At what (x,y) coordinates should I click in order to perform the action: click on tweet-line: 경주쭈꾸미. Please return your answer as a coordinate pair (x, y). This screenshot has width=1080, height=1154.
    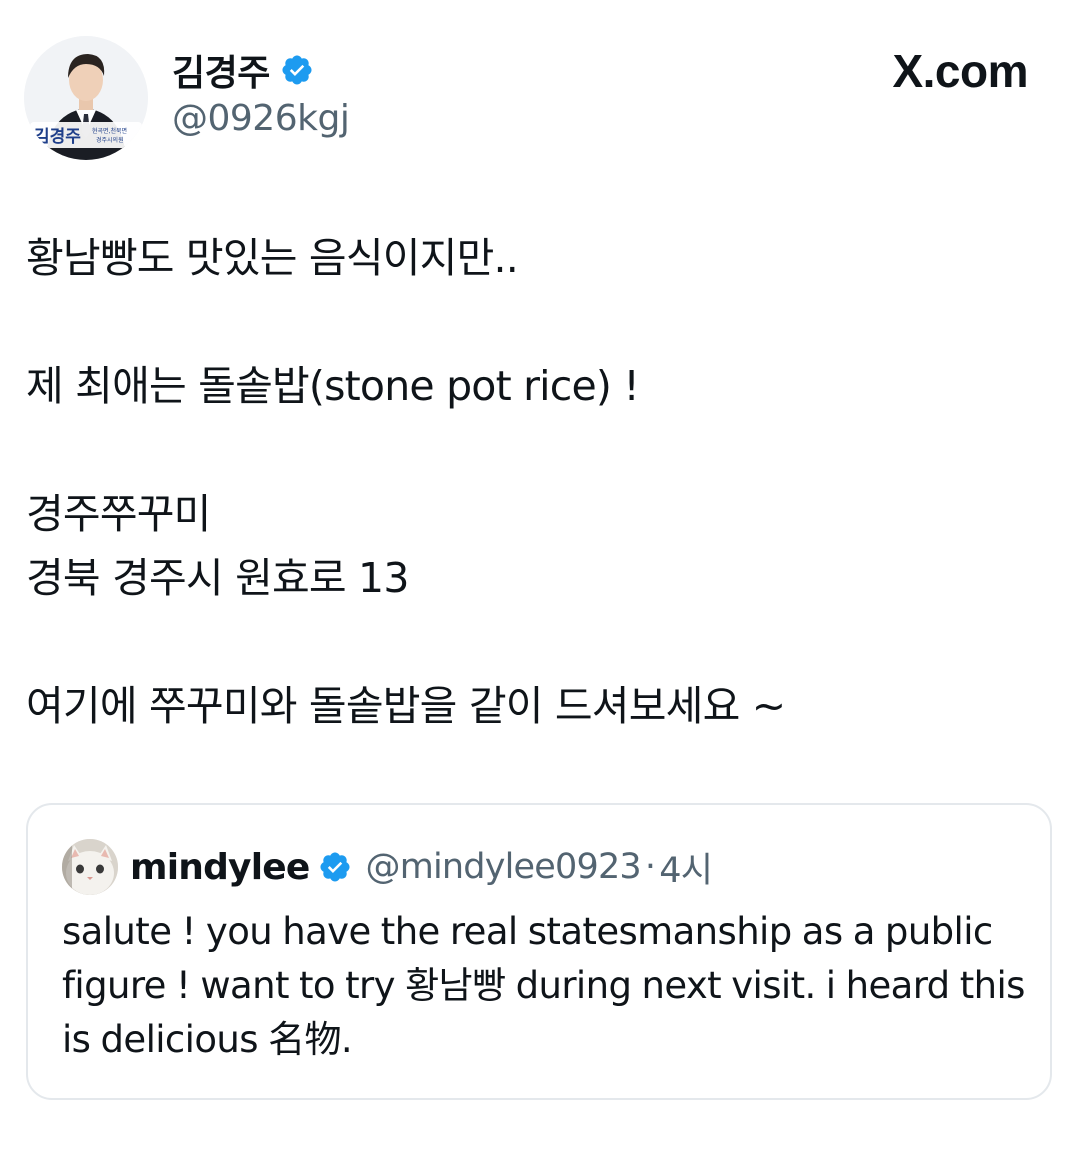
    Looking at the image, I should click on (118, 514).